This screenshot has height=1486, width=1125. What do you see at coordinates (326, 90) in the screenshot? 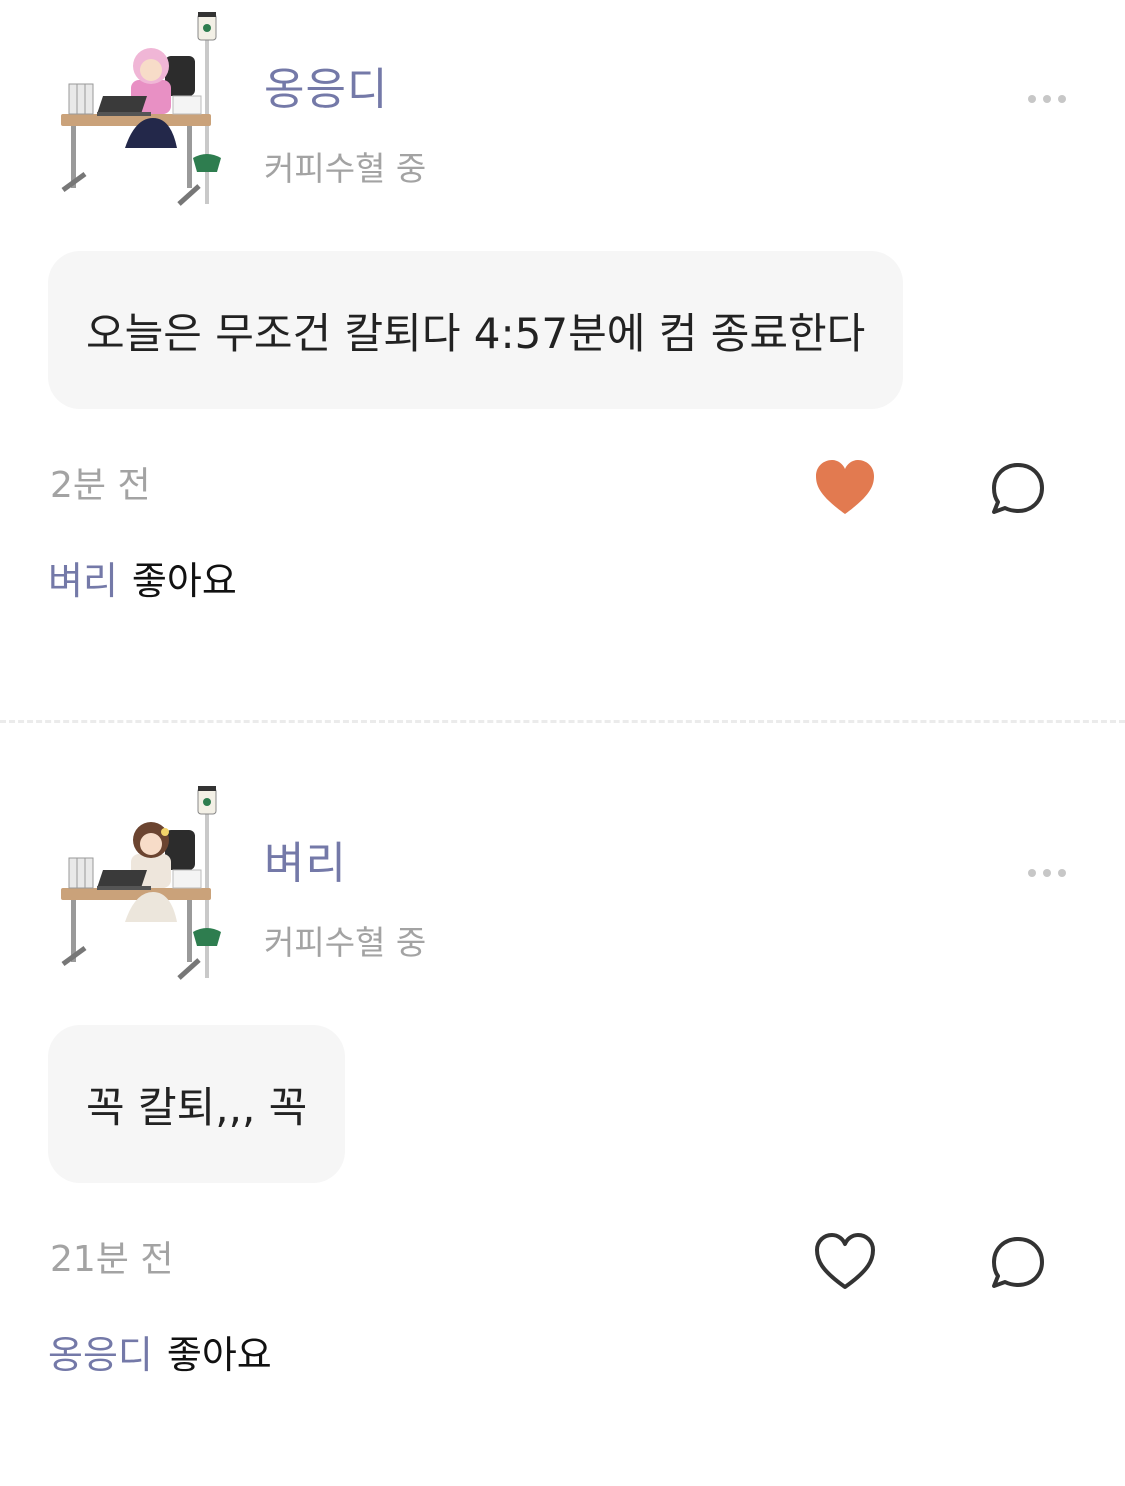
I see `author-name: 옹응디` at bounding box center [326, 90].